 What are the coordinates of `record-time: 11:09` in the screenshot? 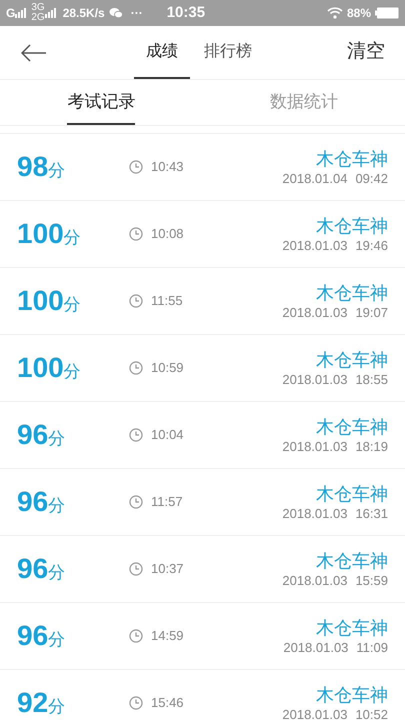 It's located at (372, 647).